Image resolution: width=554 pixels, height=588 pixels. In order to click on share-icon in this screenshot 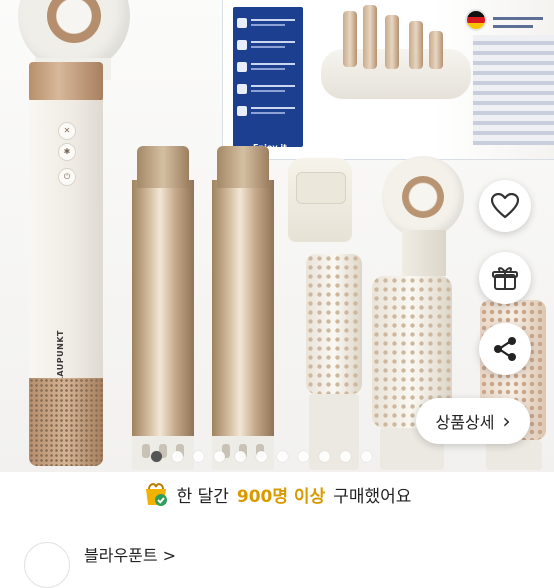, I will do `click(505, 349)`.